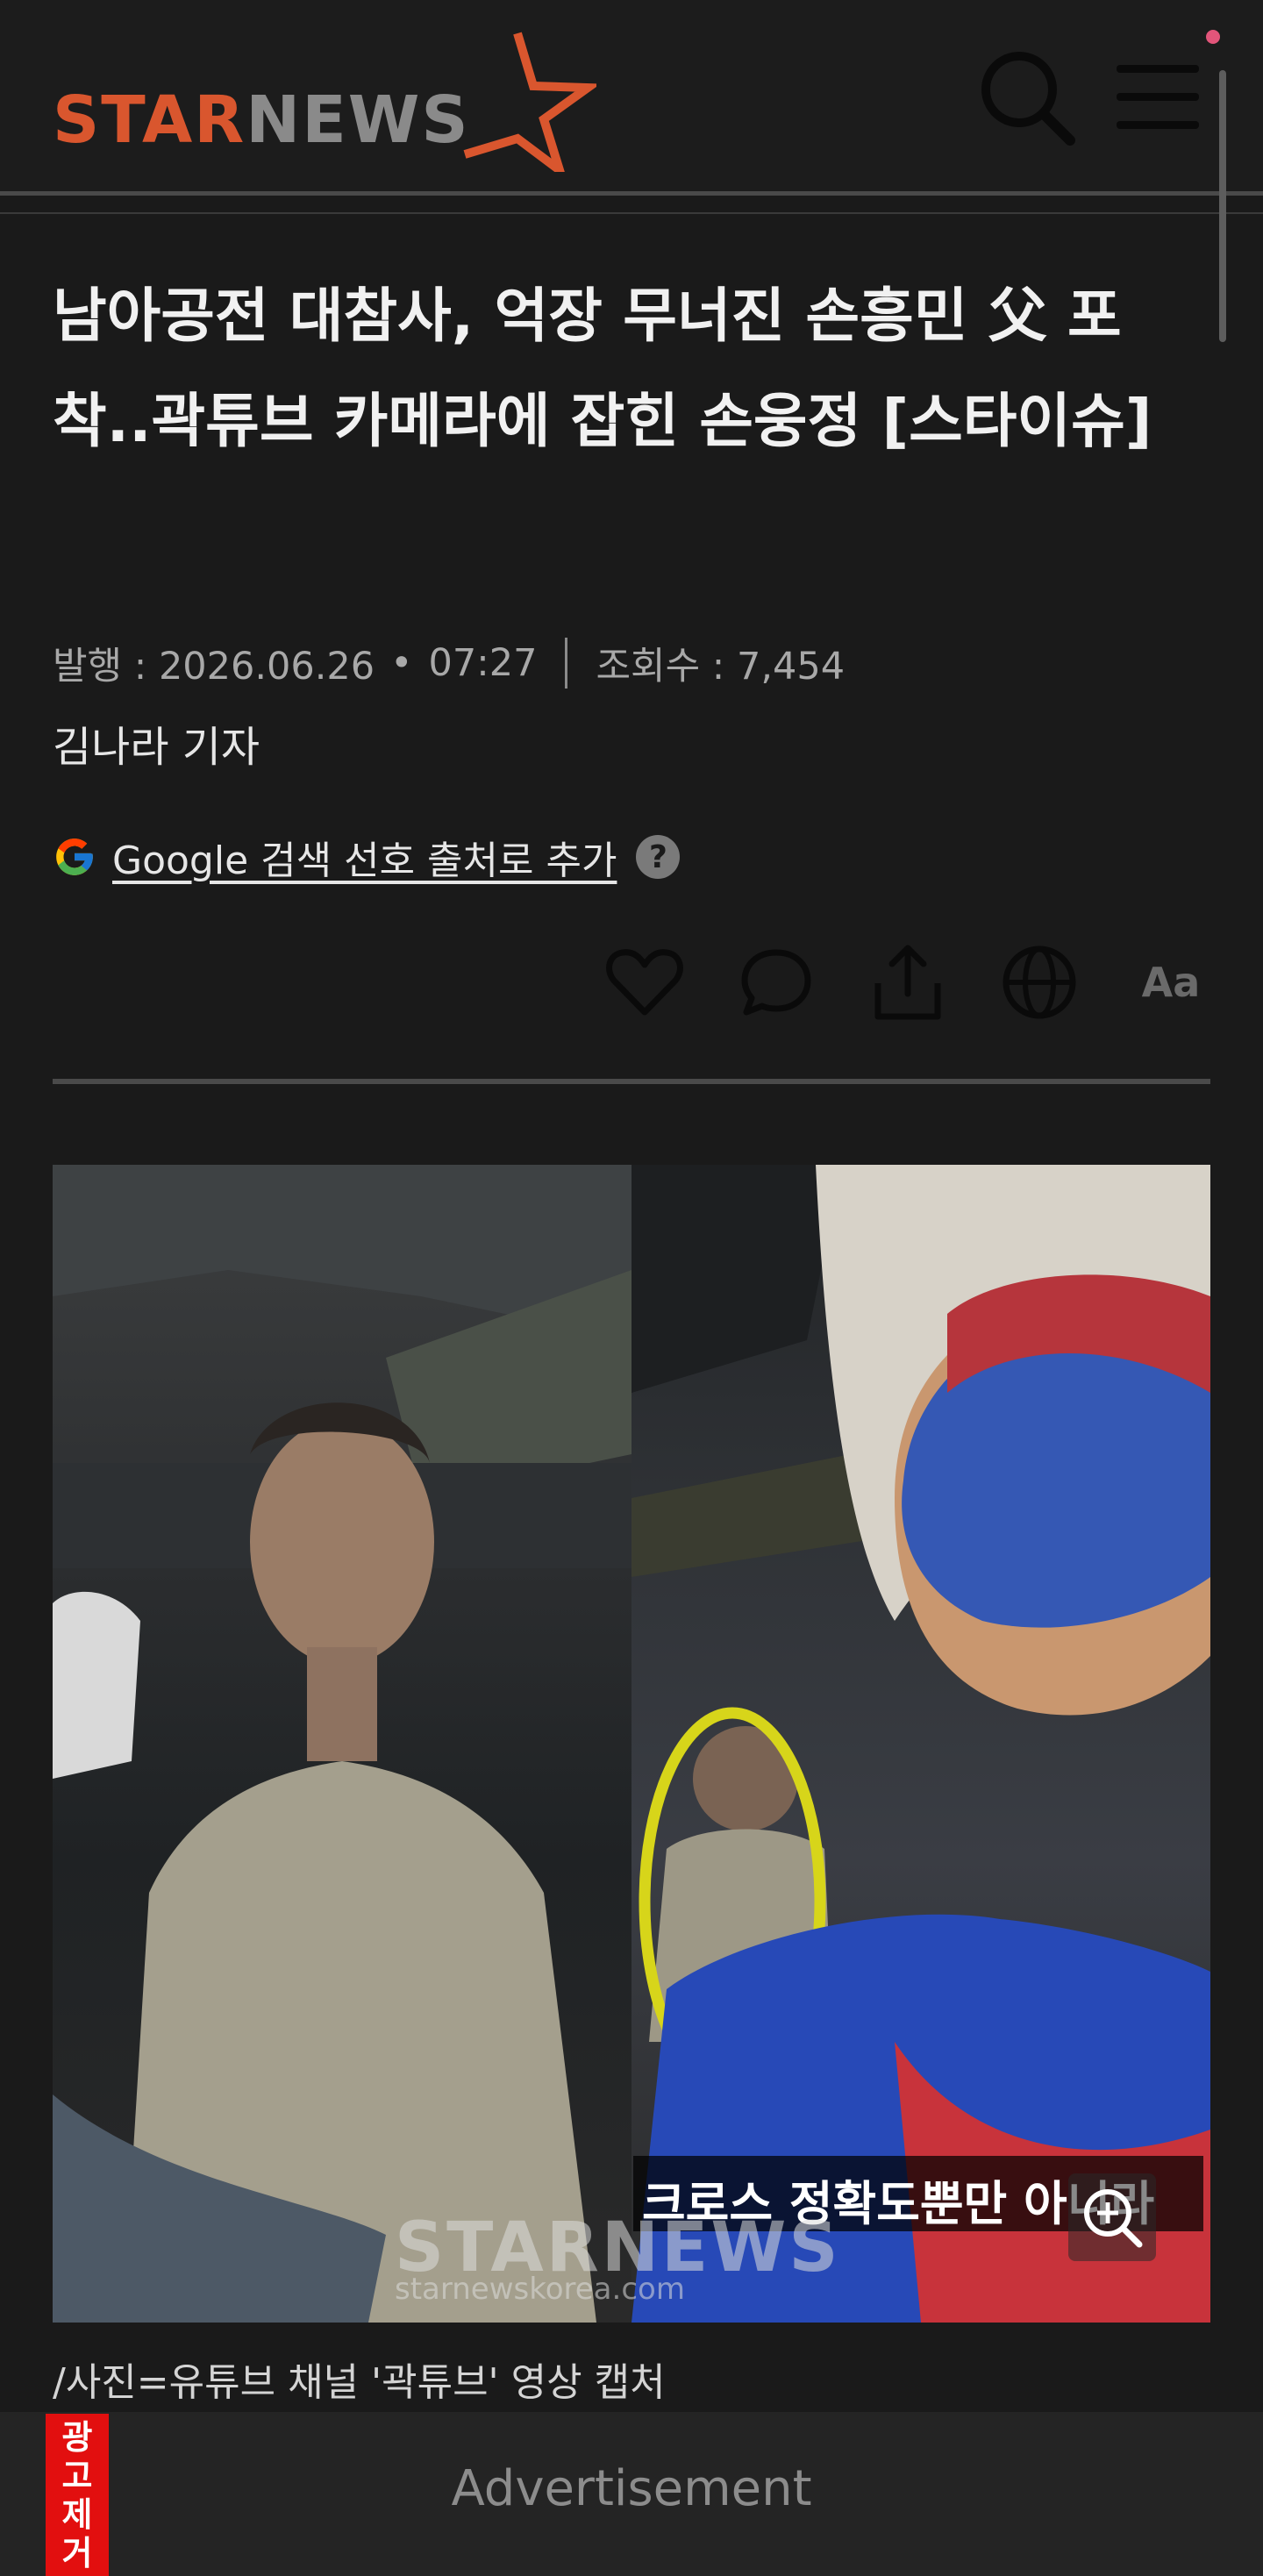 The image size is (1263, 2576). Describe the element at coordinates (358, 120) in the screenshot. I see `logo-news-text: NEWS` at that location.